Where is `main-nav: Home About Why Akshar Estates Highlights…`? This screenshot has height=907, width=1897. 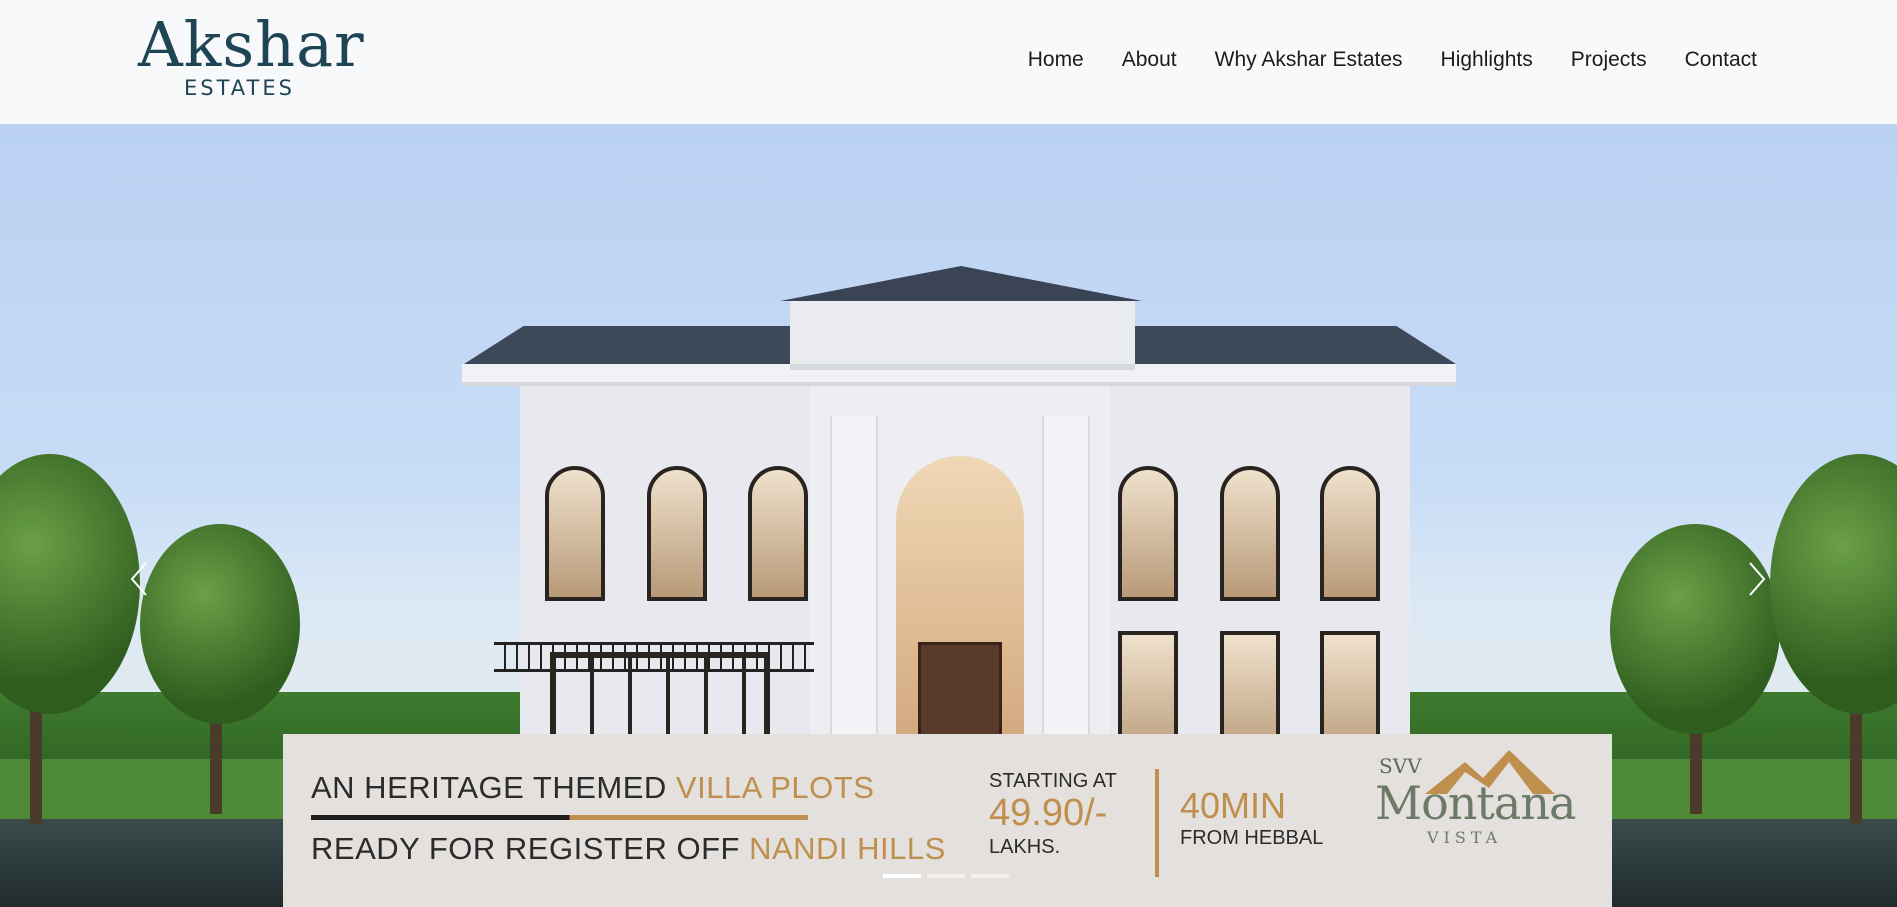 main-nav: Home About Why Akshar Estates Highlights… is located at coordinates (1392, 60).